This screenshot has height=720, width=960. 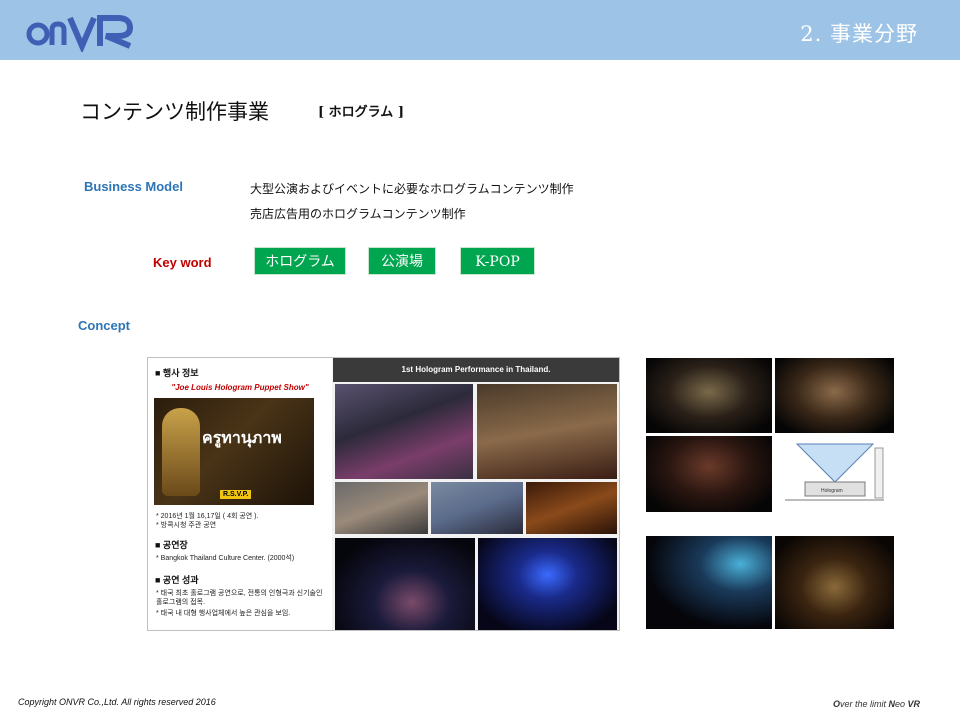 I want to click on event-host: * 방콕시청 주관 공연, so click(x=186, y=525).